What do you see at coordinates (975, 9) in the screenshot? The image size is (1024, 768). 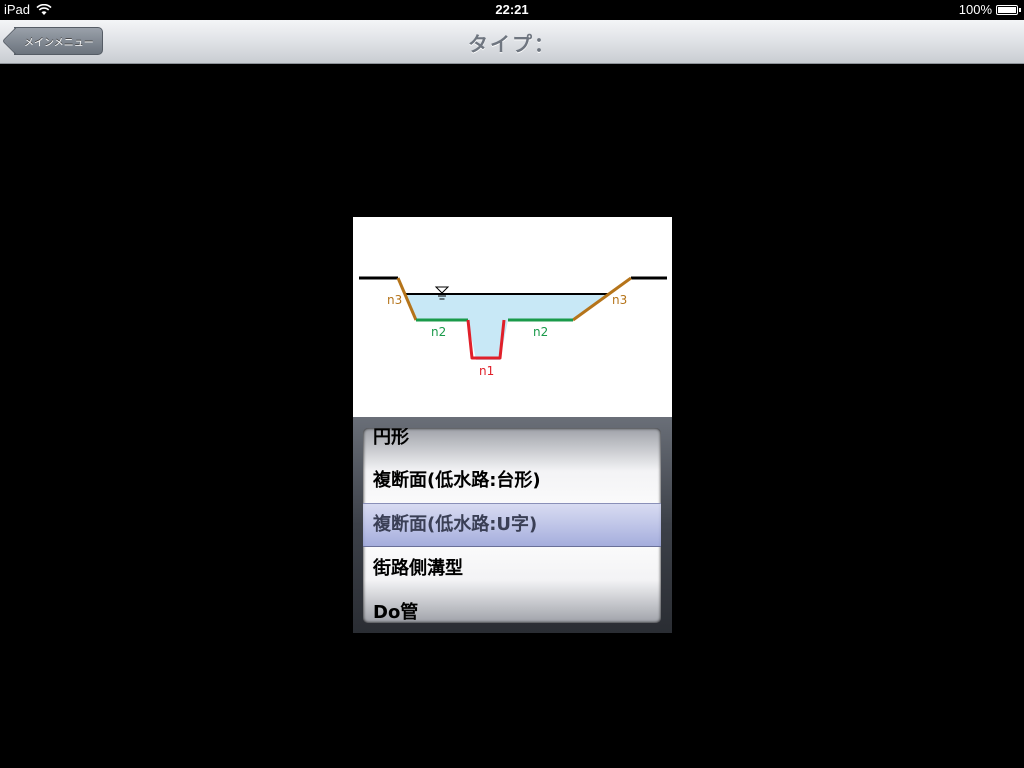 I see `battery-percent: 100%` at bounding box center [975, 9].